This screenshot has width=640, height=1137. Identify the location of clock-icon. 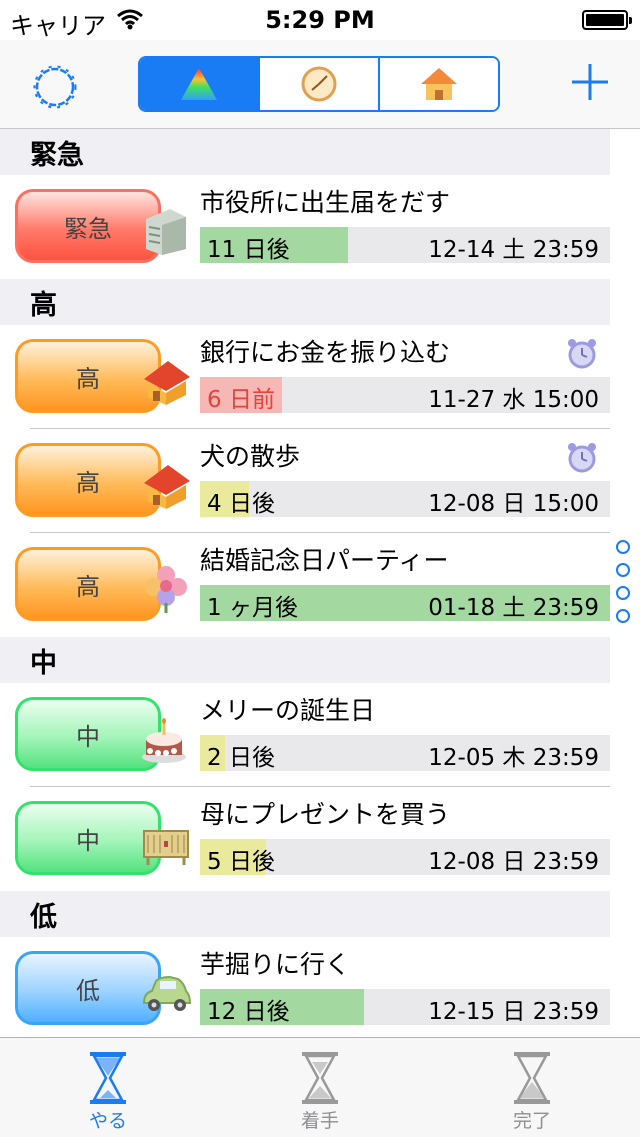
(319, 84).